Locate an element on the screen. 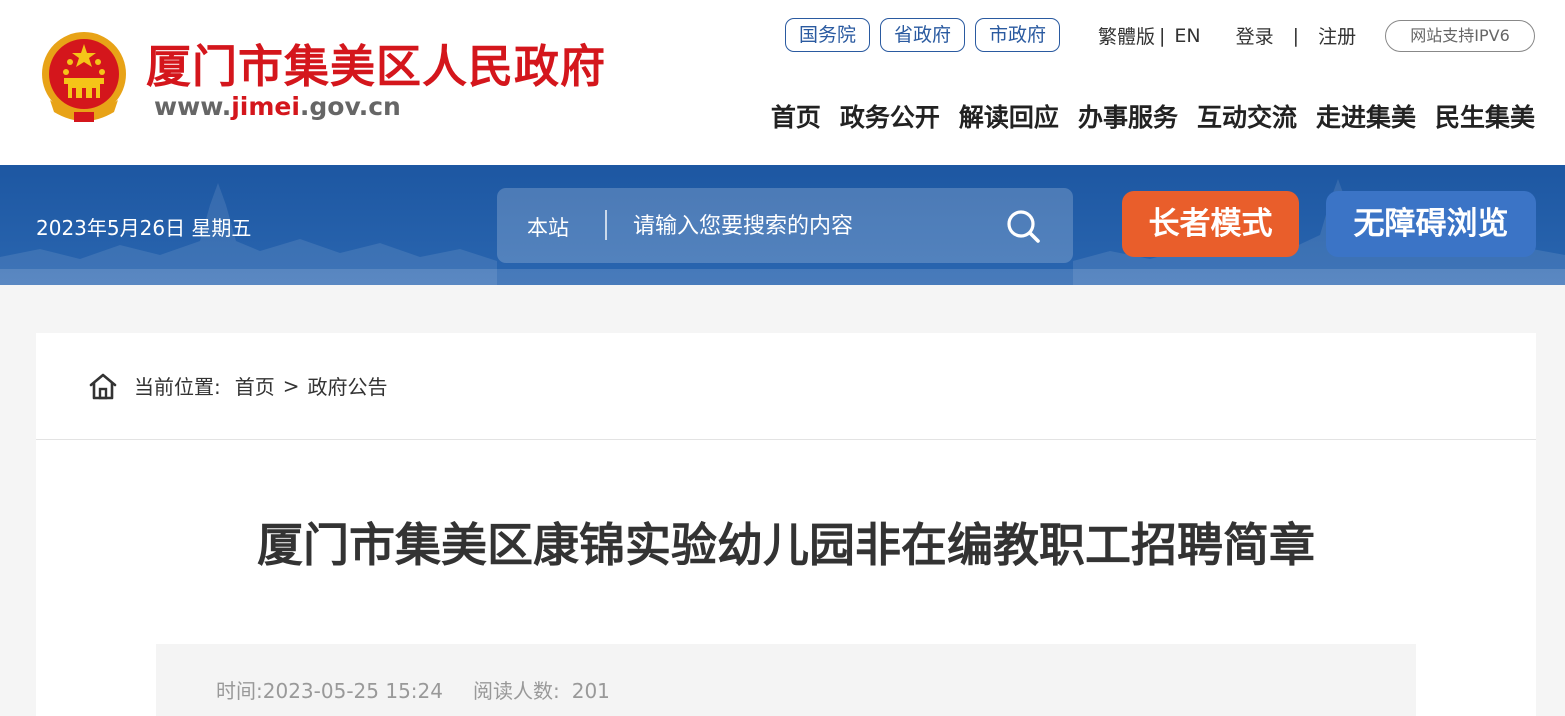  accessible-browse-button: 无障碍浏览 is located at coordinates (1431, 224).